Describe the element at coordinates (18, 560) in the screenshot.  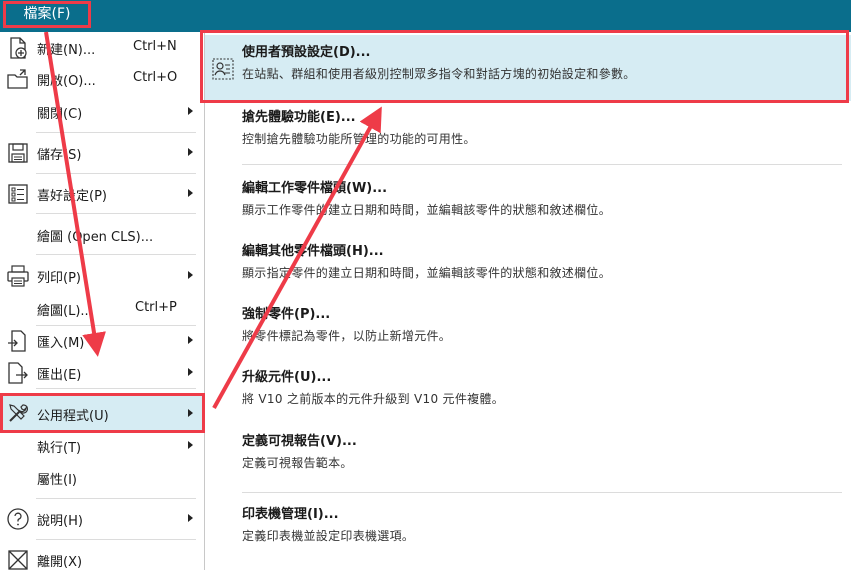
I see `exit-icon` at that location.